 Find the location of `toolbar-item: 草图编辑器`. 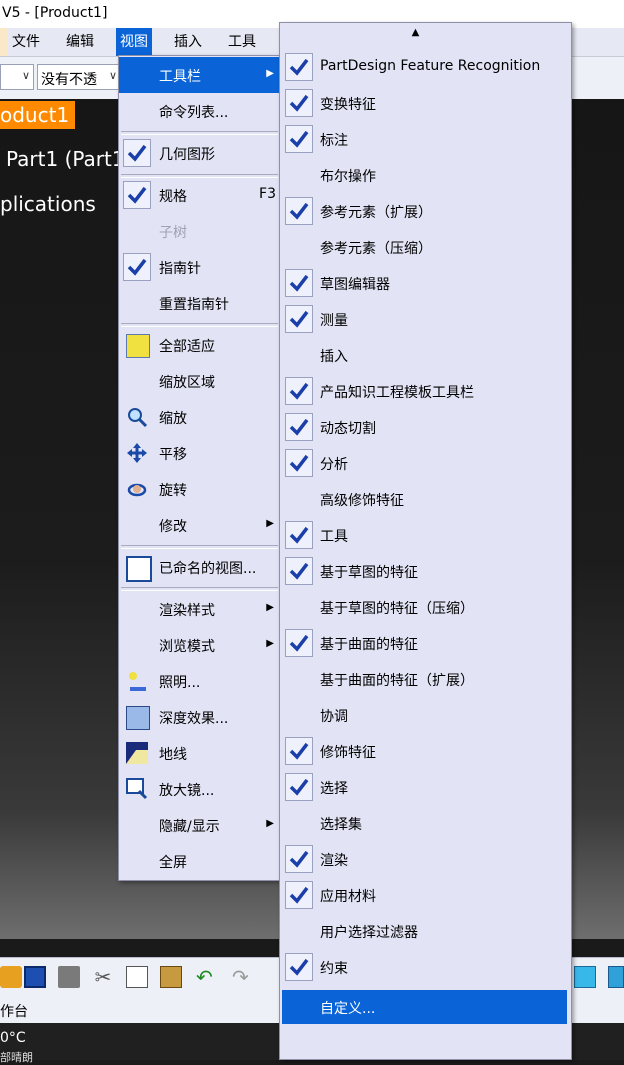

toolbar-item: 草图编辑器 is located at coordinates (425, 283).